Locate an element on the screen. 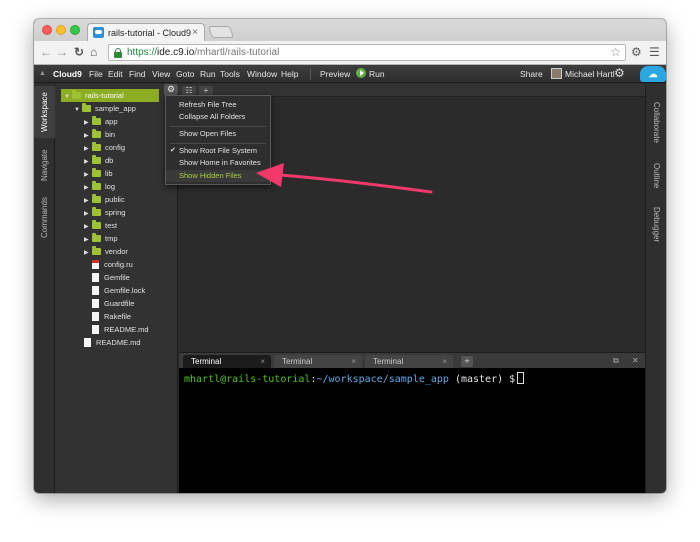 Image resolution: width=700 pixels, height=542 pixels. tree-item-gemfile-lock: Gemfile.lock is located at coordinates (118, 290).